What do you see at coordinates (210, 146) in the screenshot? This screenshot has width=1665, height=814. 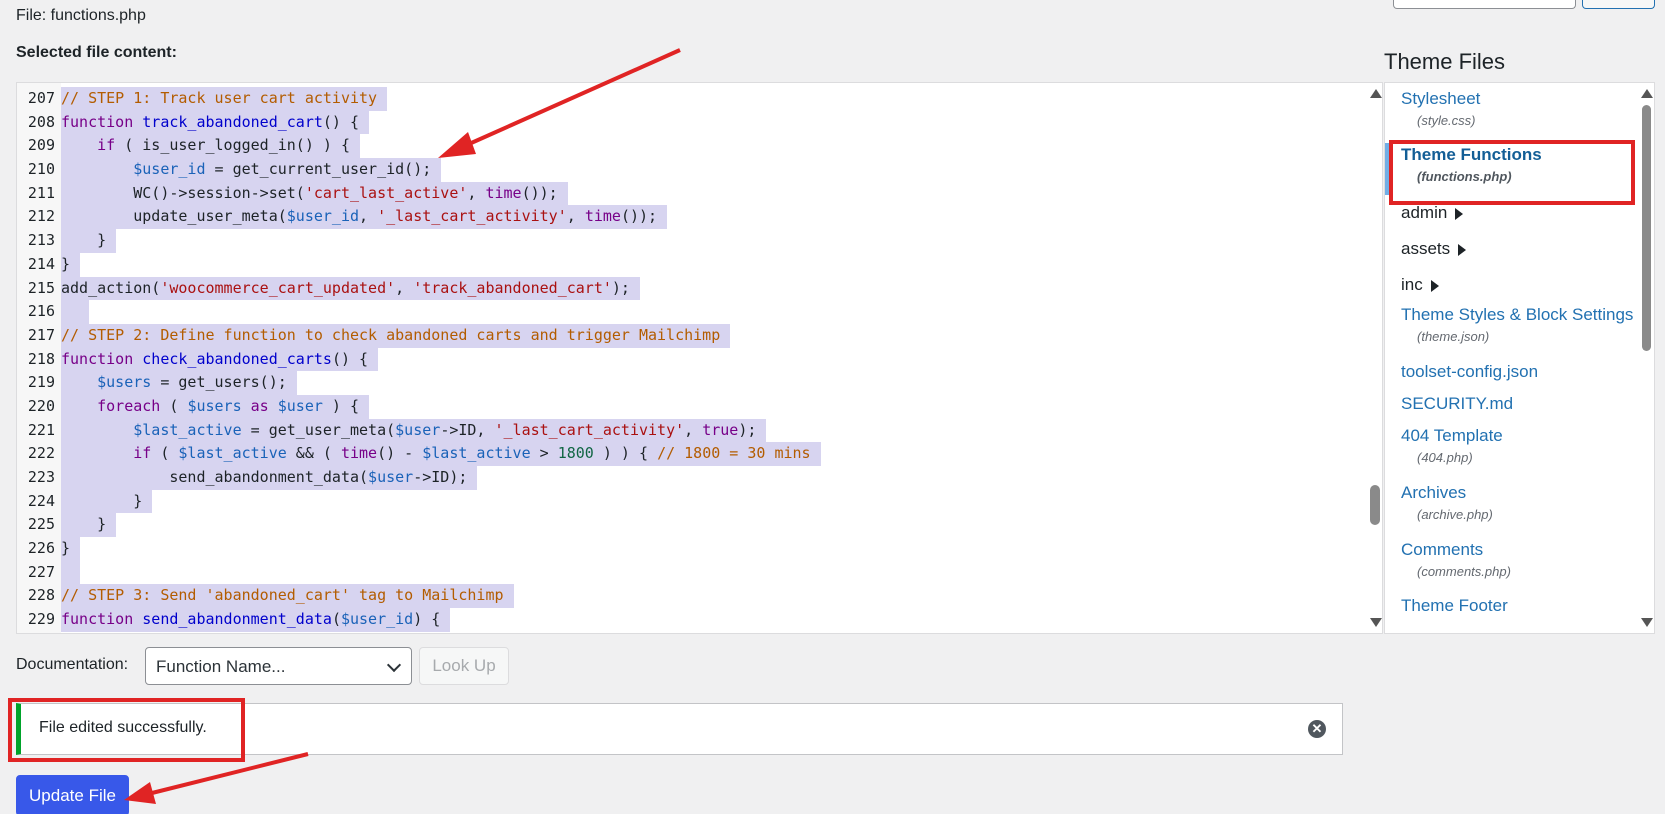 I see `code-text: if ( is_user_logged_in() ) {` at bounding box center [210, 146].